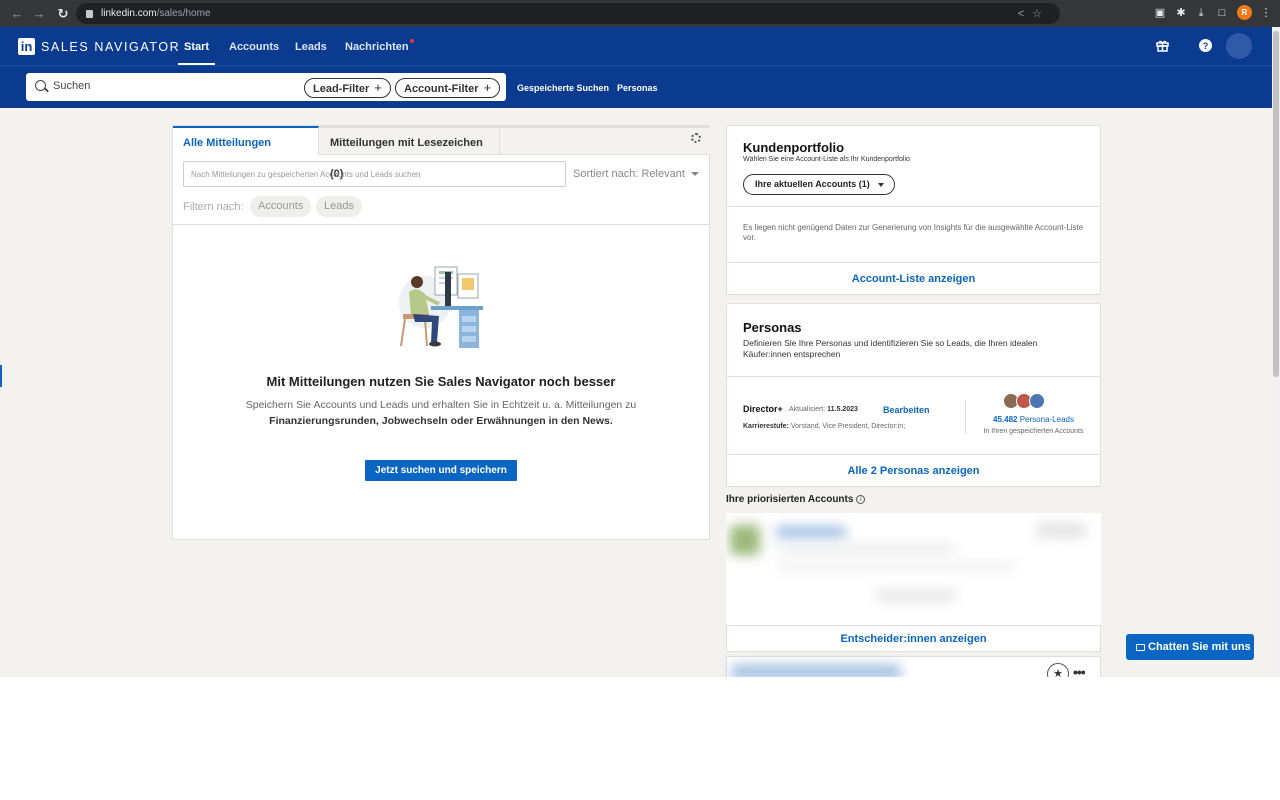  Describe the element at coordinates (254, 46) in the screenshot. I see `nav-tab-accounts: Accounts` at that location.